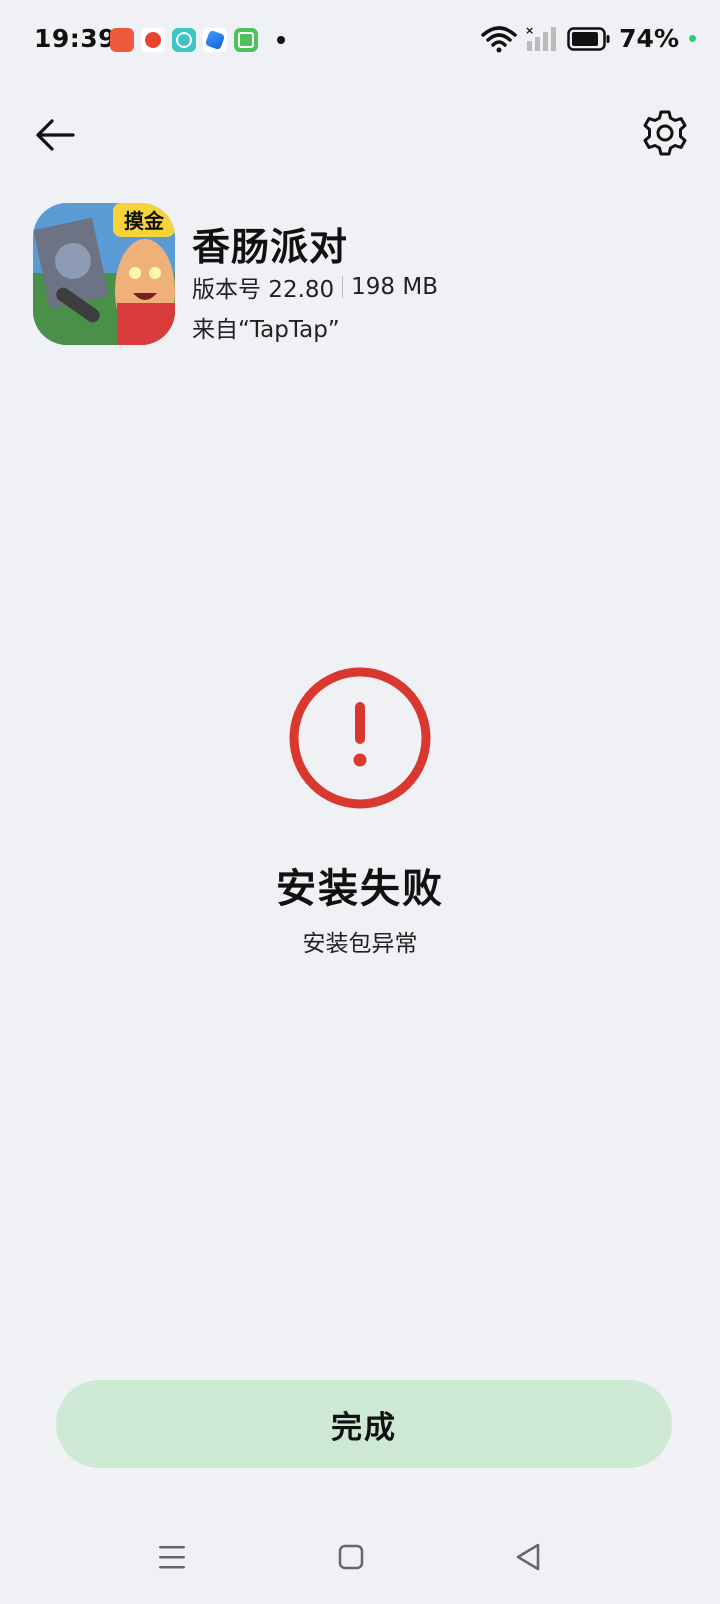  What do you see at coordinates (649, 38) in the screenshot?
I see `battery-percent: 74%` at bounding box center [649, 38].